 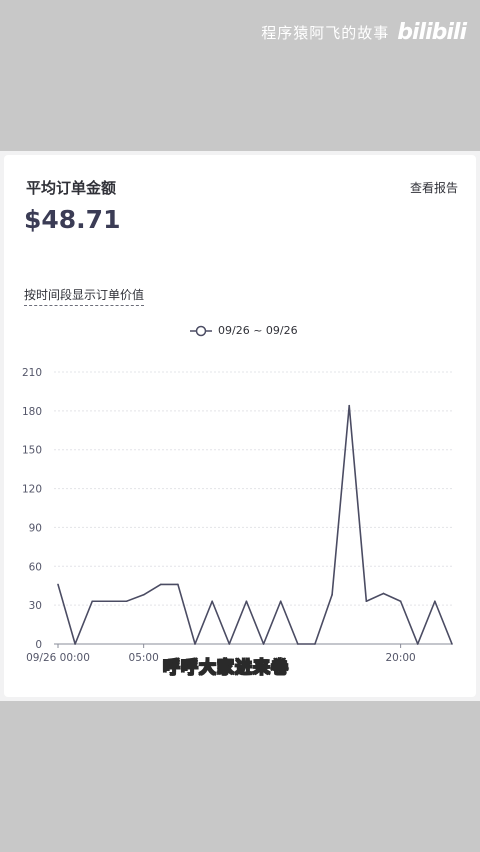 I want to click on x-tick-label: 09/26 00:00, so click(x=58, y=658).